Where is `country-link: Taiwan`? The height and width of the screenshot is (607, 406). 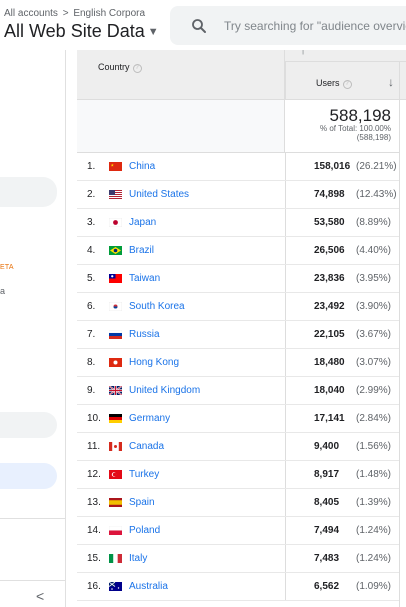
country-link: Taiwan is located at coordinates (144, 278).